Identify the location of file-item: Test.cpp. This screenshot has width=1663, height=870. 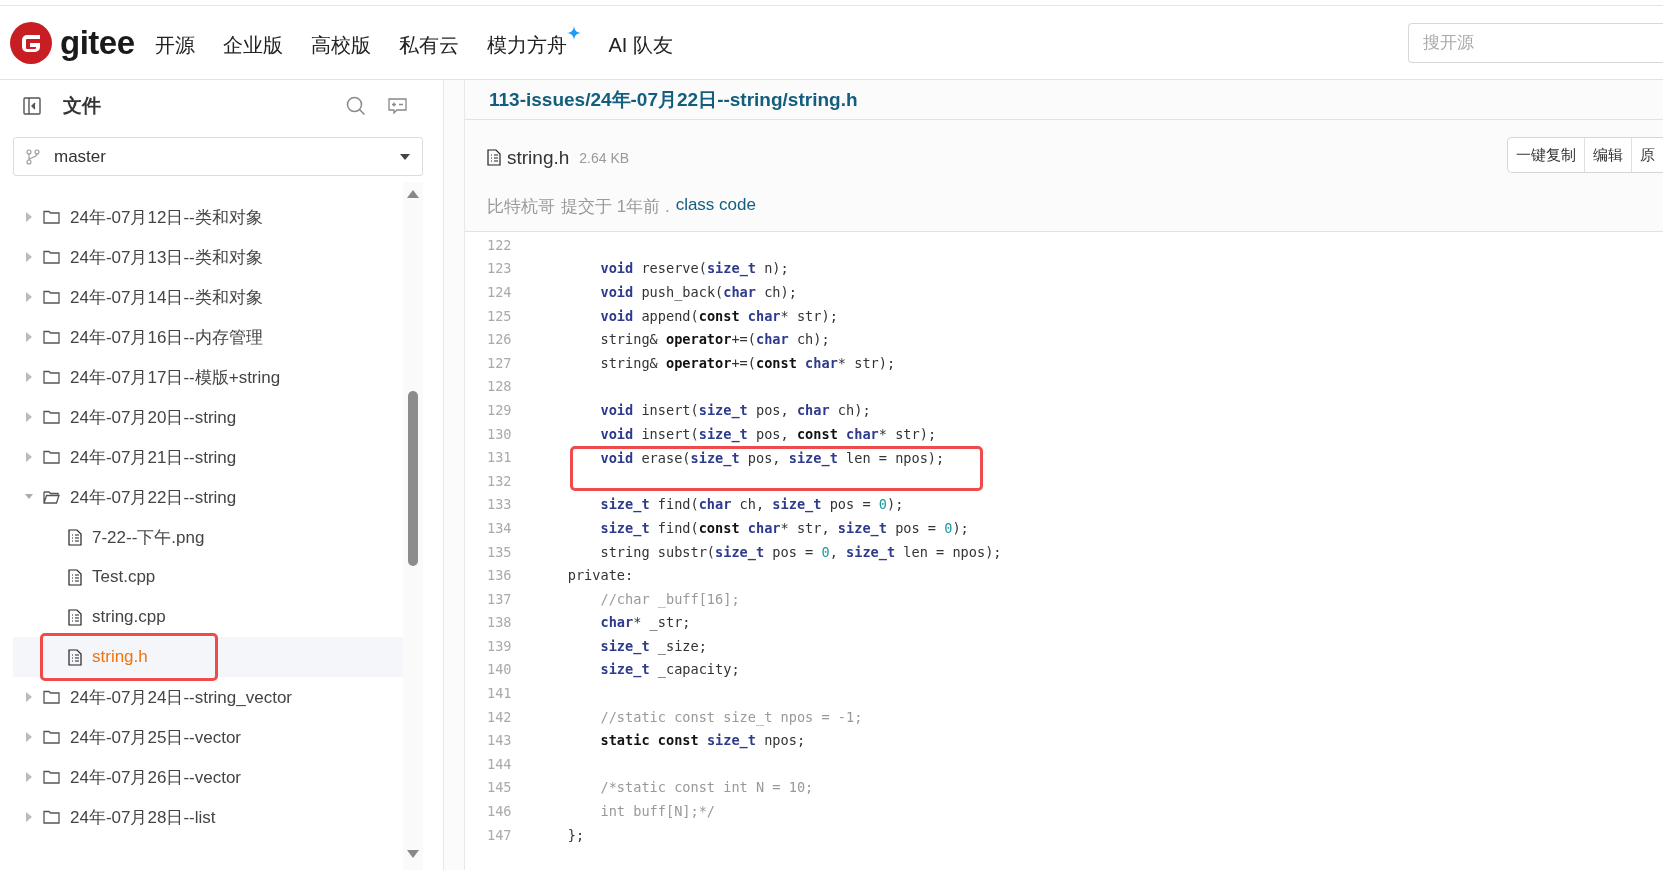
(208, 577).